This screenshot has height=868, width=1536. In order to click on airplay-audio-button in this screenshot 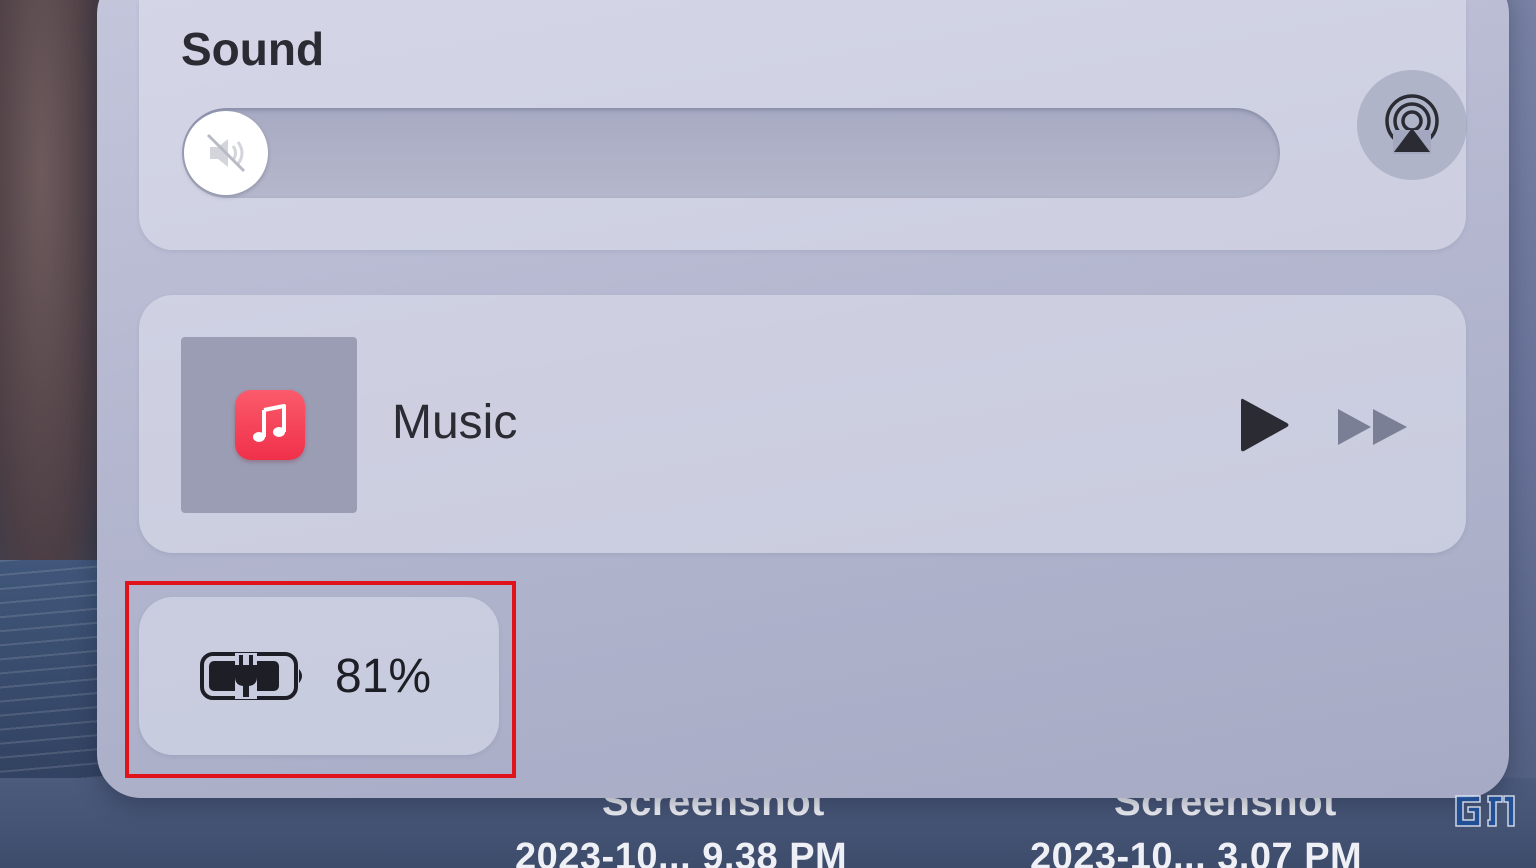, I will do `click(1412, 125)`.